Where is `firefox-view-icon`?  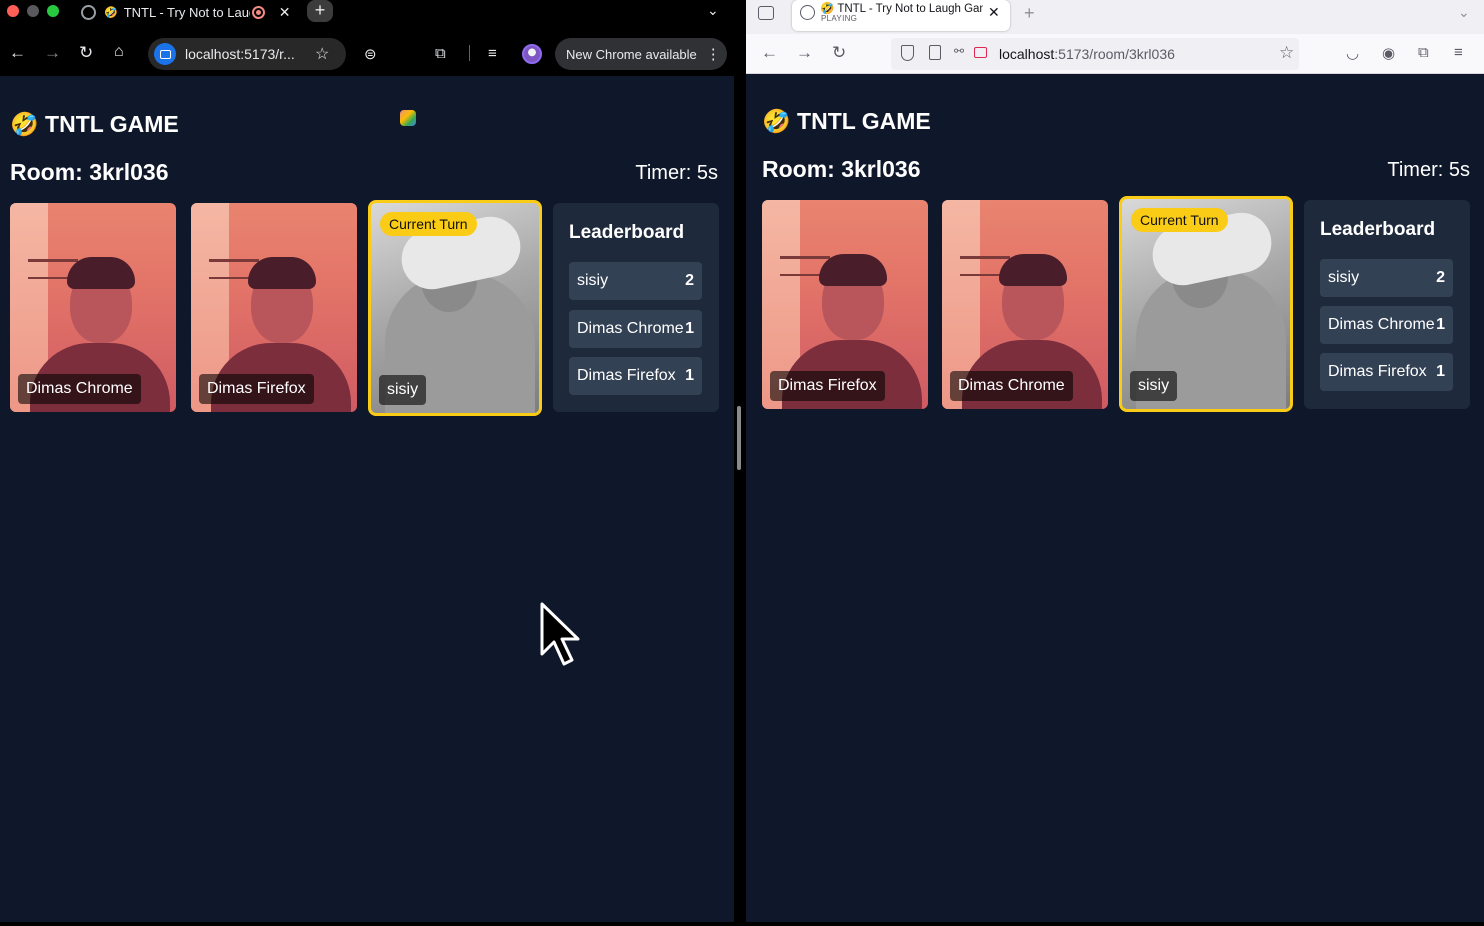
firefox-view-icon is located at coordinates (766, 13).